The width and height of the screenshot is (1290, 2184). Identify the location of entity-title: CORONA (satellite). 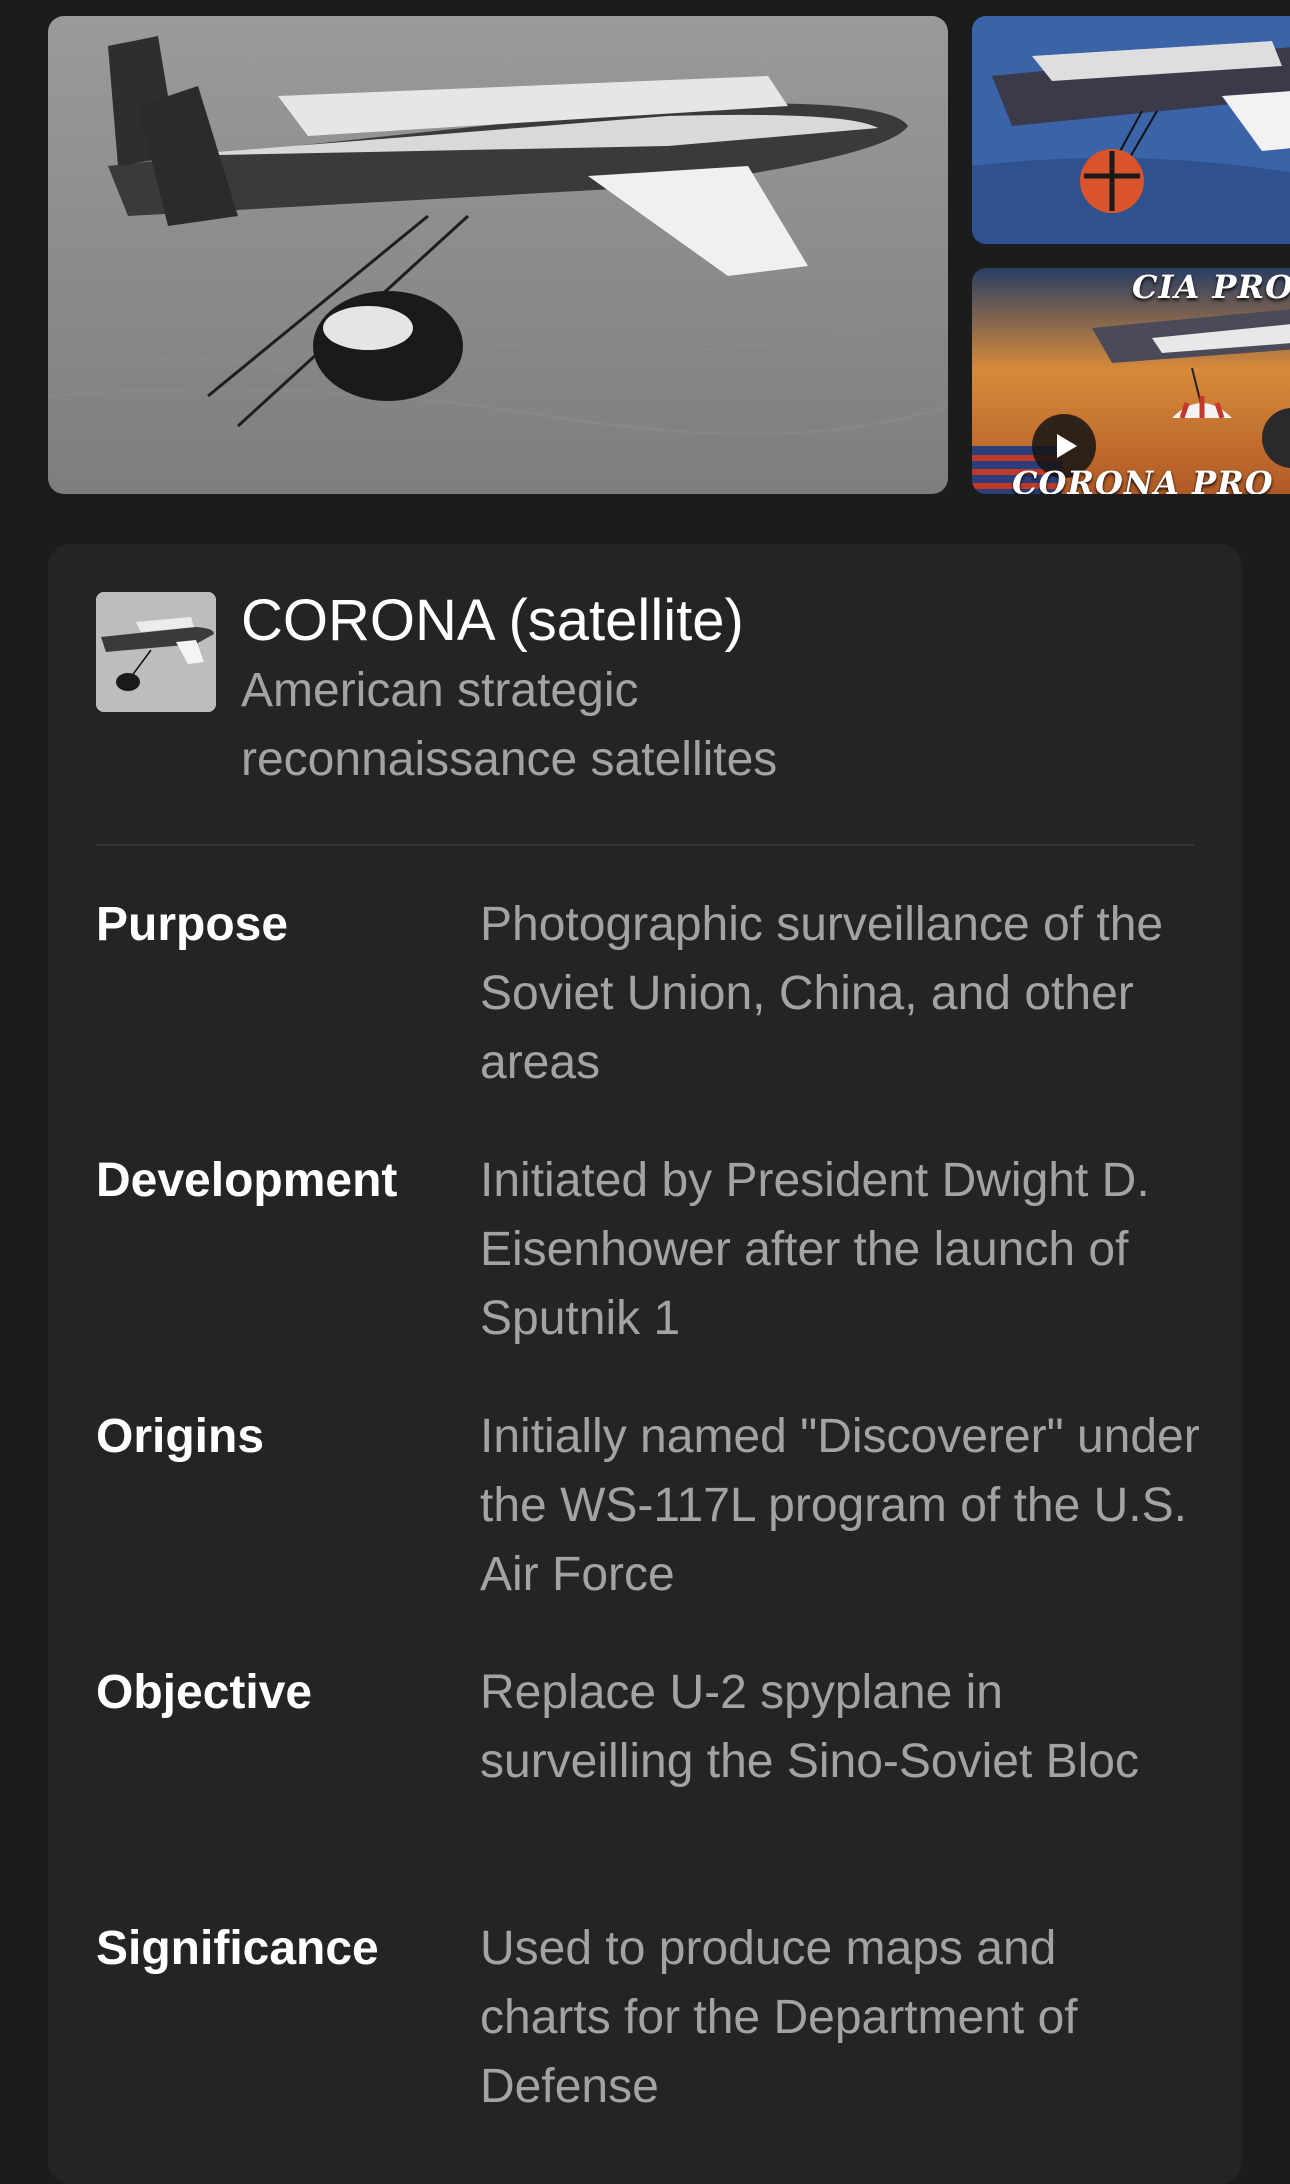
(492, 620).